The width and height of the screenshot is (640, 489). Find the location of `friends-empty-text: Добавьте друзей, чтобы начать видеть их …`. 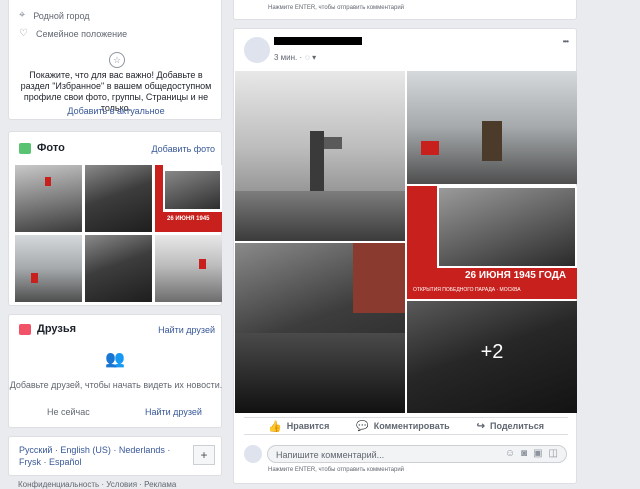

friends-empty-text: Добавьте друзей, чтобы начать видеть их … is located at coordinates (116, 385).